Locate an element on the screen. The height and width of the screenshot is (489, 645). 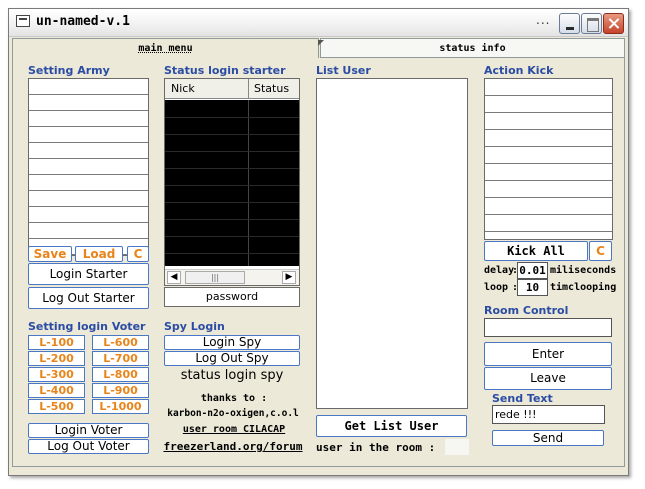
kick-list is located at coordinates (548, 159).